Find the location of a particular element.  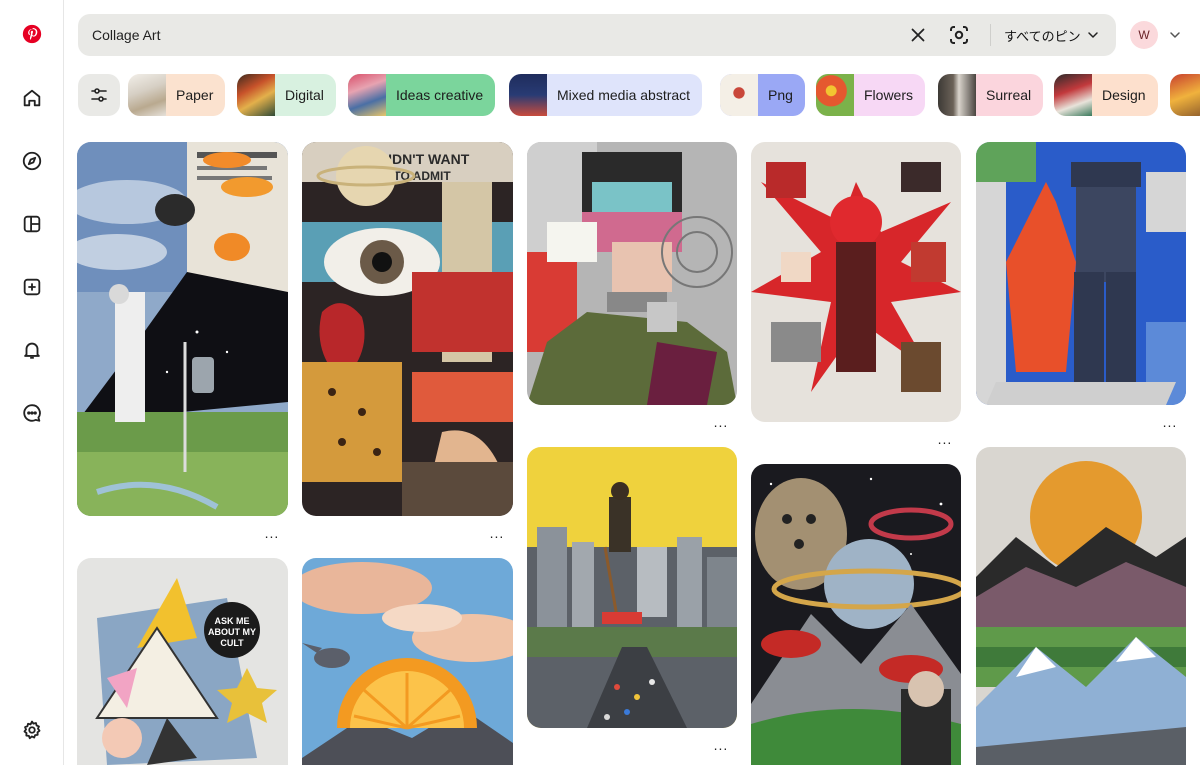

svg-text: ABOUT MY is located at coordinates (232, 632).